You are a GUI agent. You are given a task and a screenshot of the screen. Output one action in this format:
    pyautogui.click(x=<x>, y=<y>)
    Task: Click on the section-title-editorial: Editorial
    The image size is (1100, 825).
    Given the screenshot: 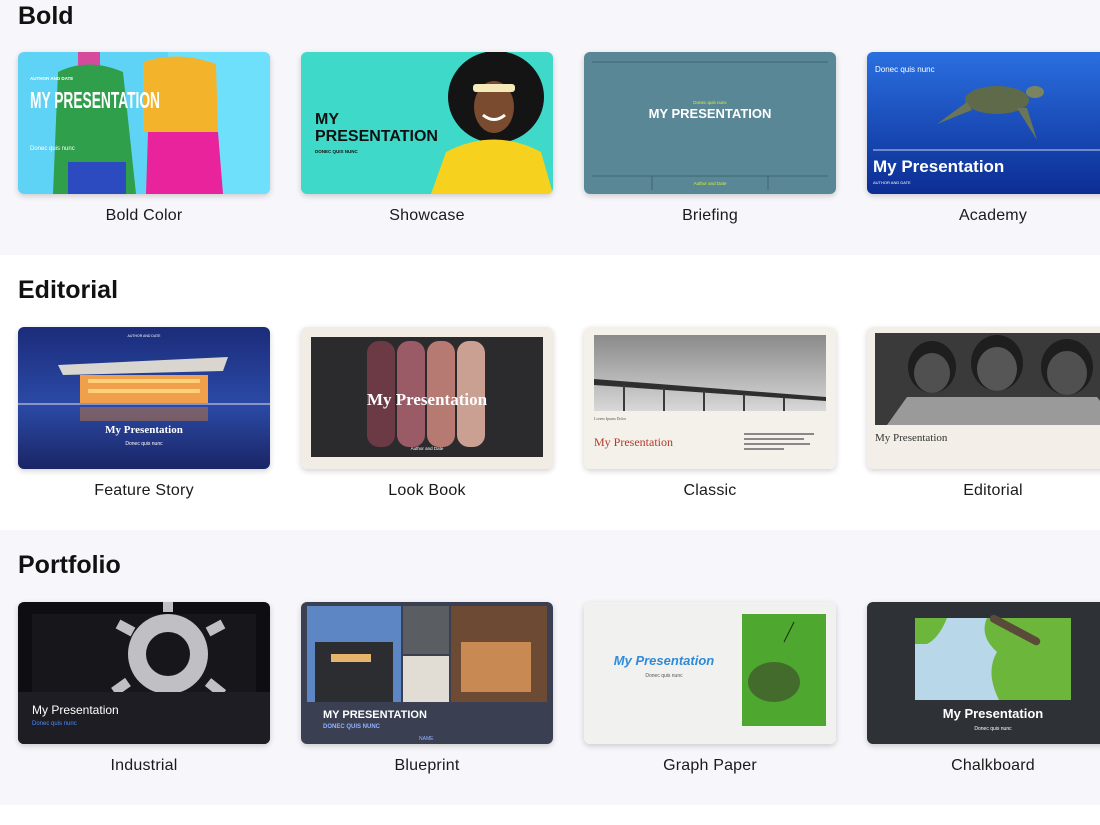 What is the action you would take?
    pyautogui.click(x=68, y=290)
    